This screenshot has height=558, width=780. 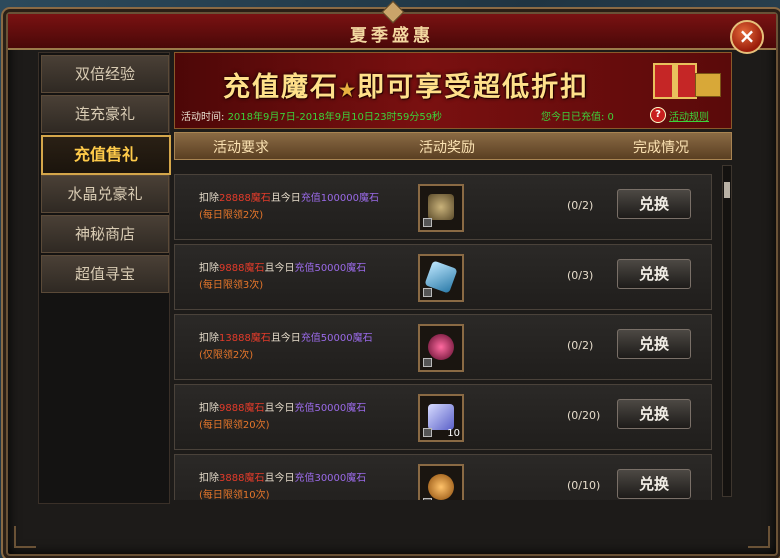 I want to click on banner-title-part-b: 即可享受超低折扣, so click(x=473, y=87).